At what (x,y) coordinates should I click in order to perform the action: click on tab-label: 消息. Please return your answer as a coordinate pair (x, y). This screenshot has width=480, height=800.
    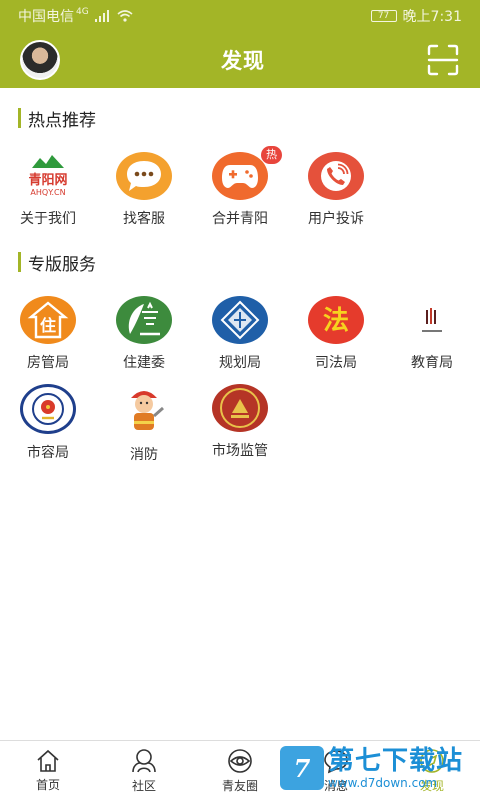
    Looking at the image, I should click on (335, 785).